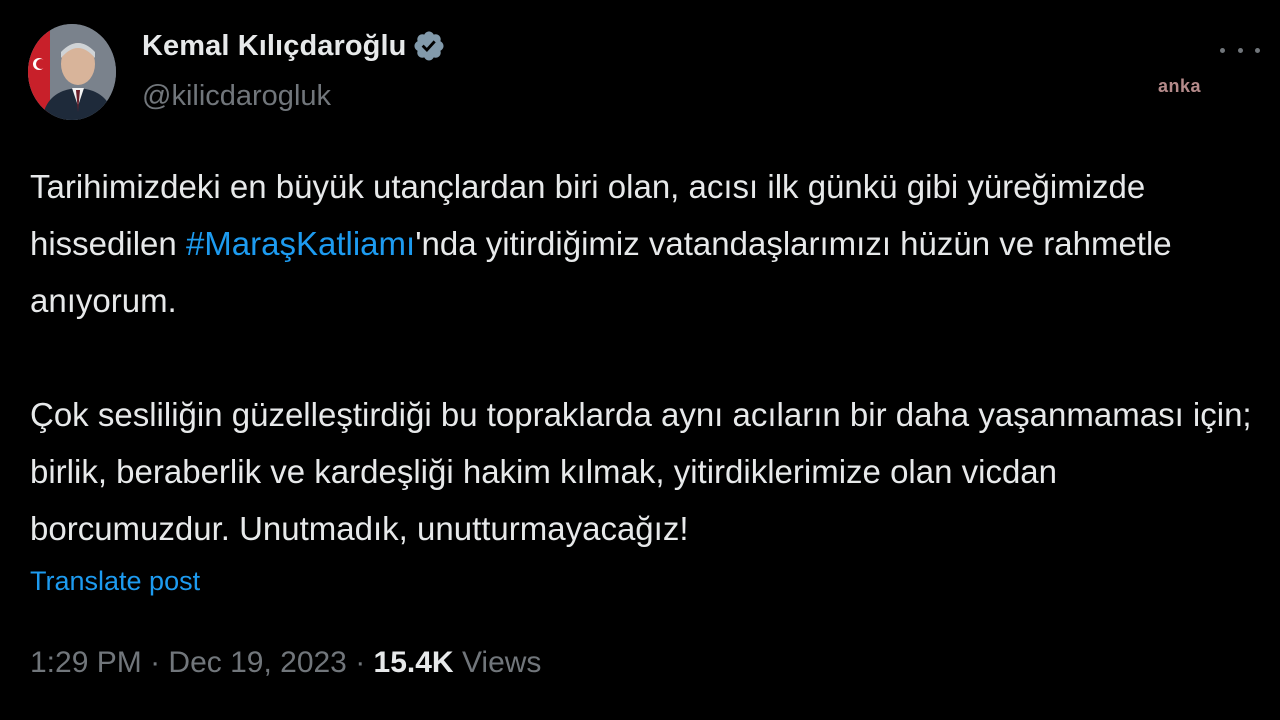 The width and height of the screenshot is (1280, 720). Describe the element at coordinates (257, 663) in the screenshot. I see `tweet-date: Dec 19, 2023` at that location.